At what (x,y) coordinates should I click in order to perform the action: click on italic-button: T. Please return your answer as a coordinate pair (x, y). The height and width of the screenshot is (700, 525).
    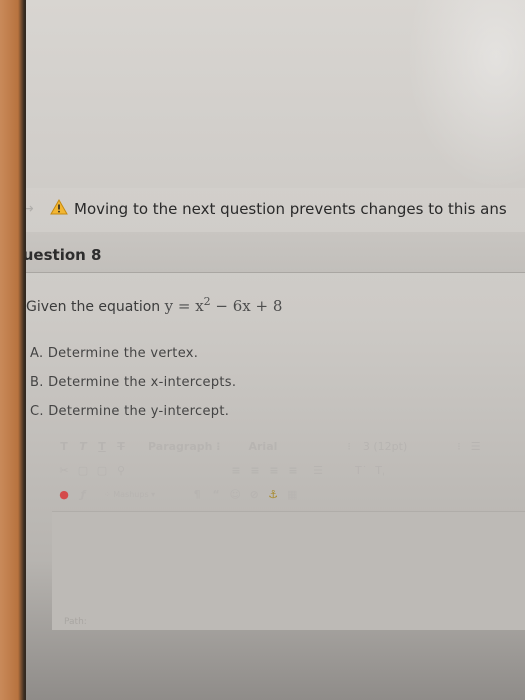
    Looking at the image, I should click on (83, 446).